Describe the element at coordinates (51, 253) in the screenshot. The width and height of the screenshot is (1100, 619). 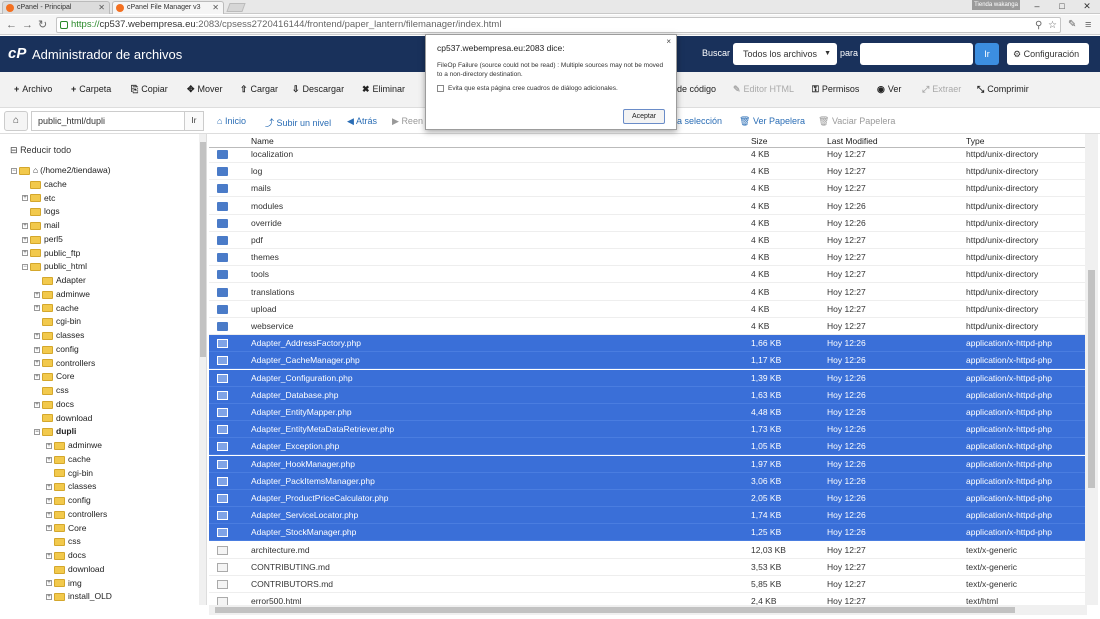
I see `tree-node: + public_ftp` at that location.